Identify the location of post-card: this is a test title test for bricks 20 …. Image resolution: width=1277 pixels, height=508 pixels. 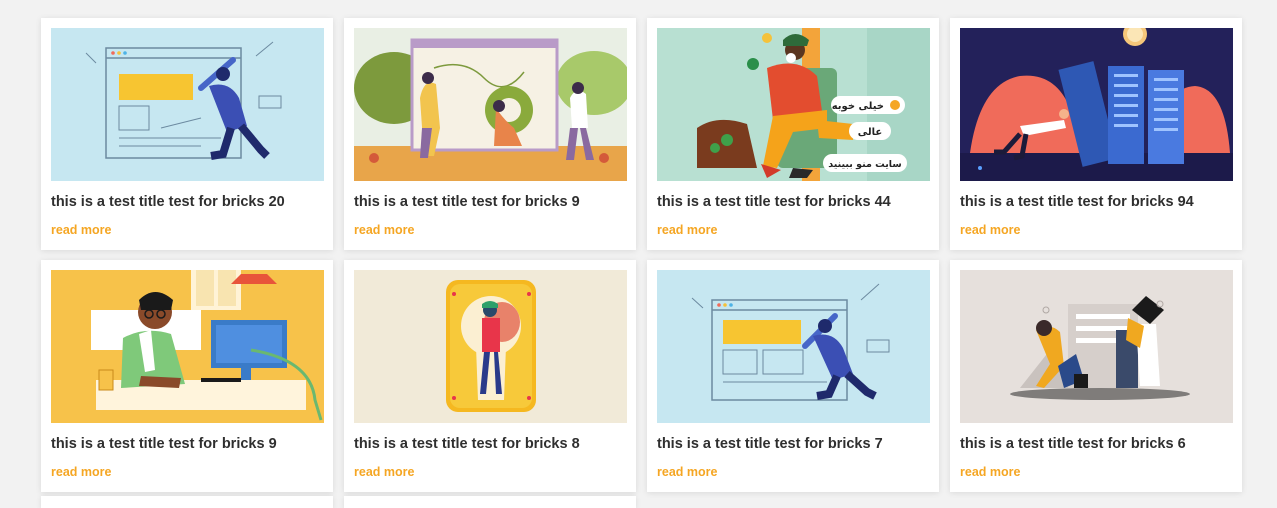
(187, 134).